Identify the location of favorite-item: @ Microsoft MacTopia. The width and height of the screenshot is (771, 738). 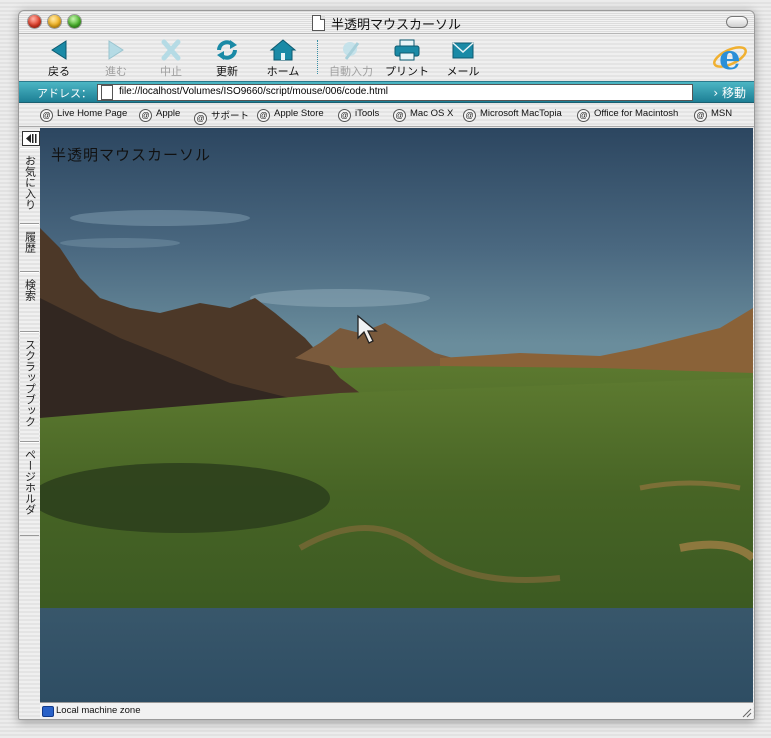
(512, 115).